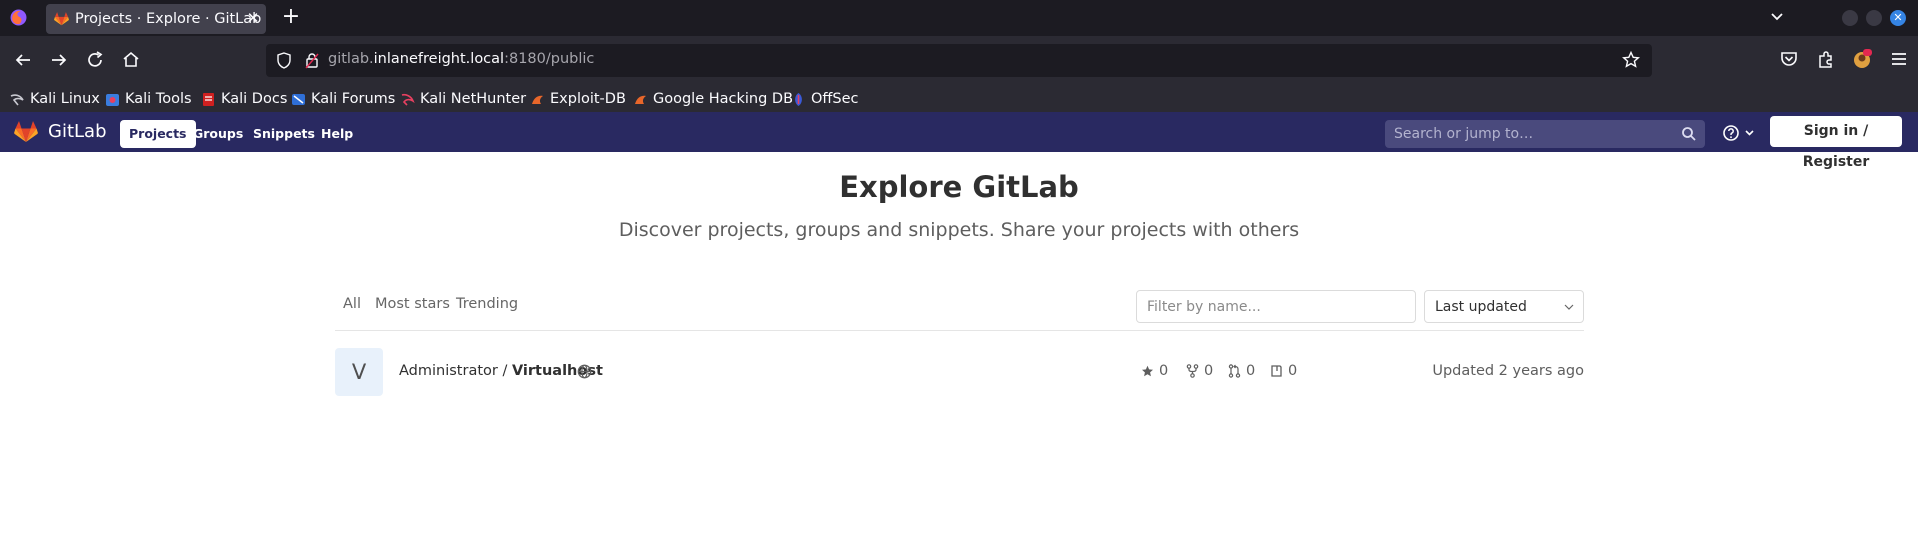 The width and height of the screenshot is (1918, 534). What do you see at coordinates (825, 99) in the screenshot?
I see `bookmark-offsec: OffSec` at bounding box center [825, 99].